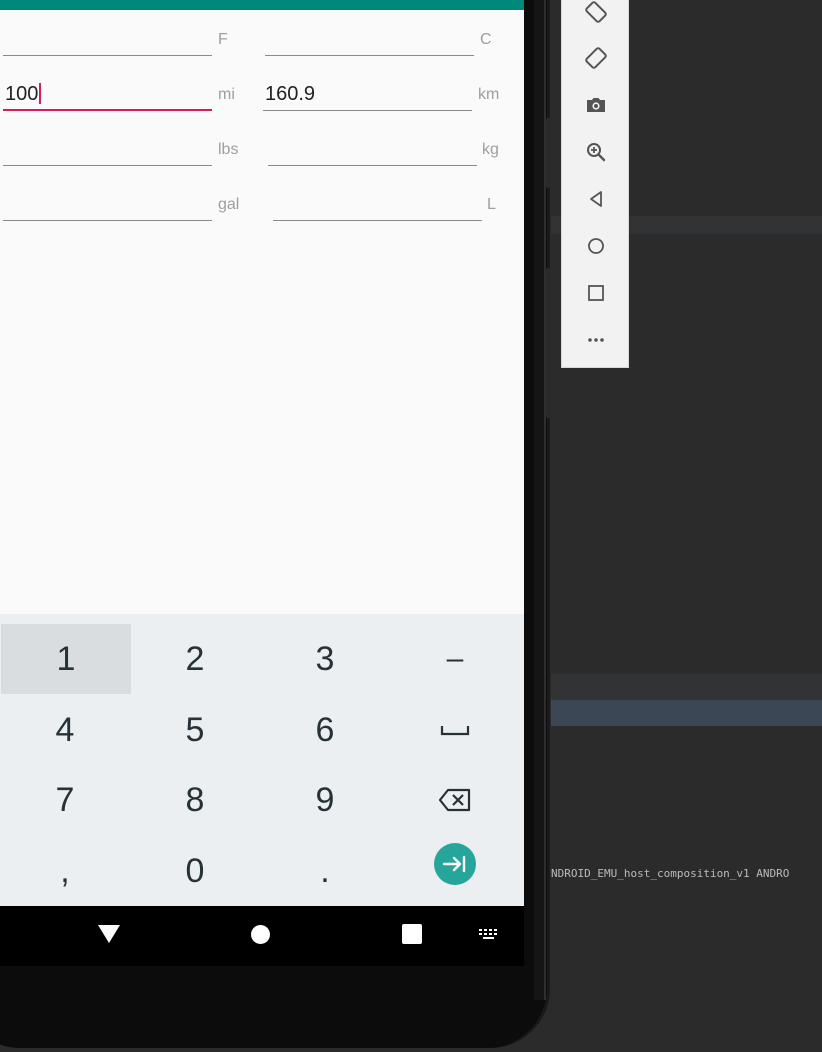 The height and width of the screenshot is (1052, 822). I want to click on power-button, so click(549, 343).